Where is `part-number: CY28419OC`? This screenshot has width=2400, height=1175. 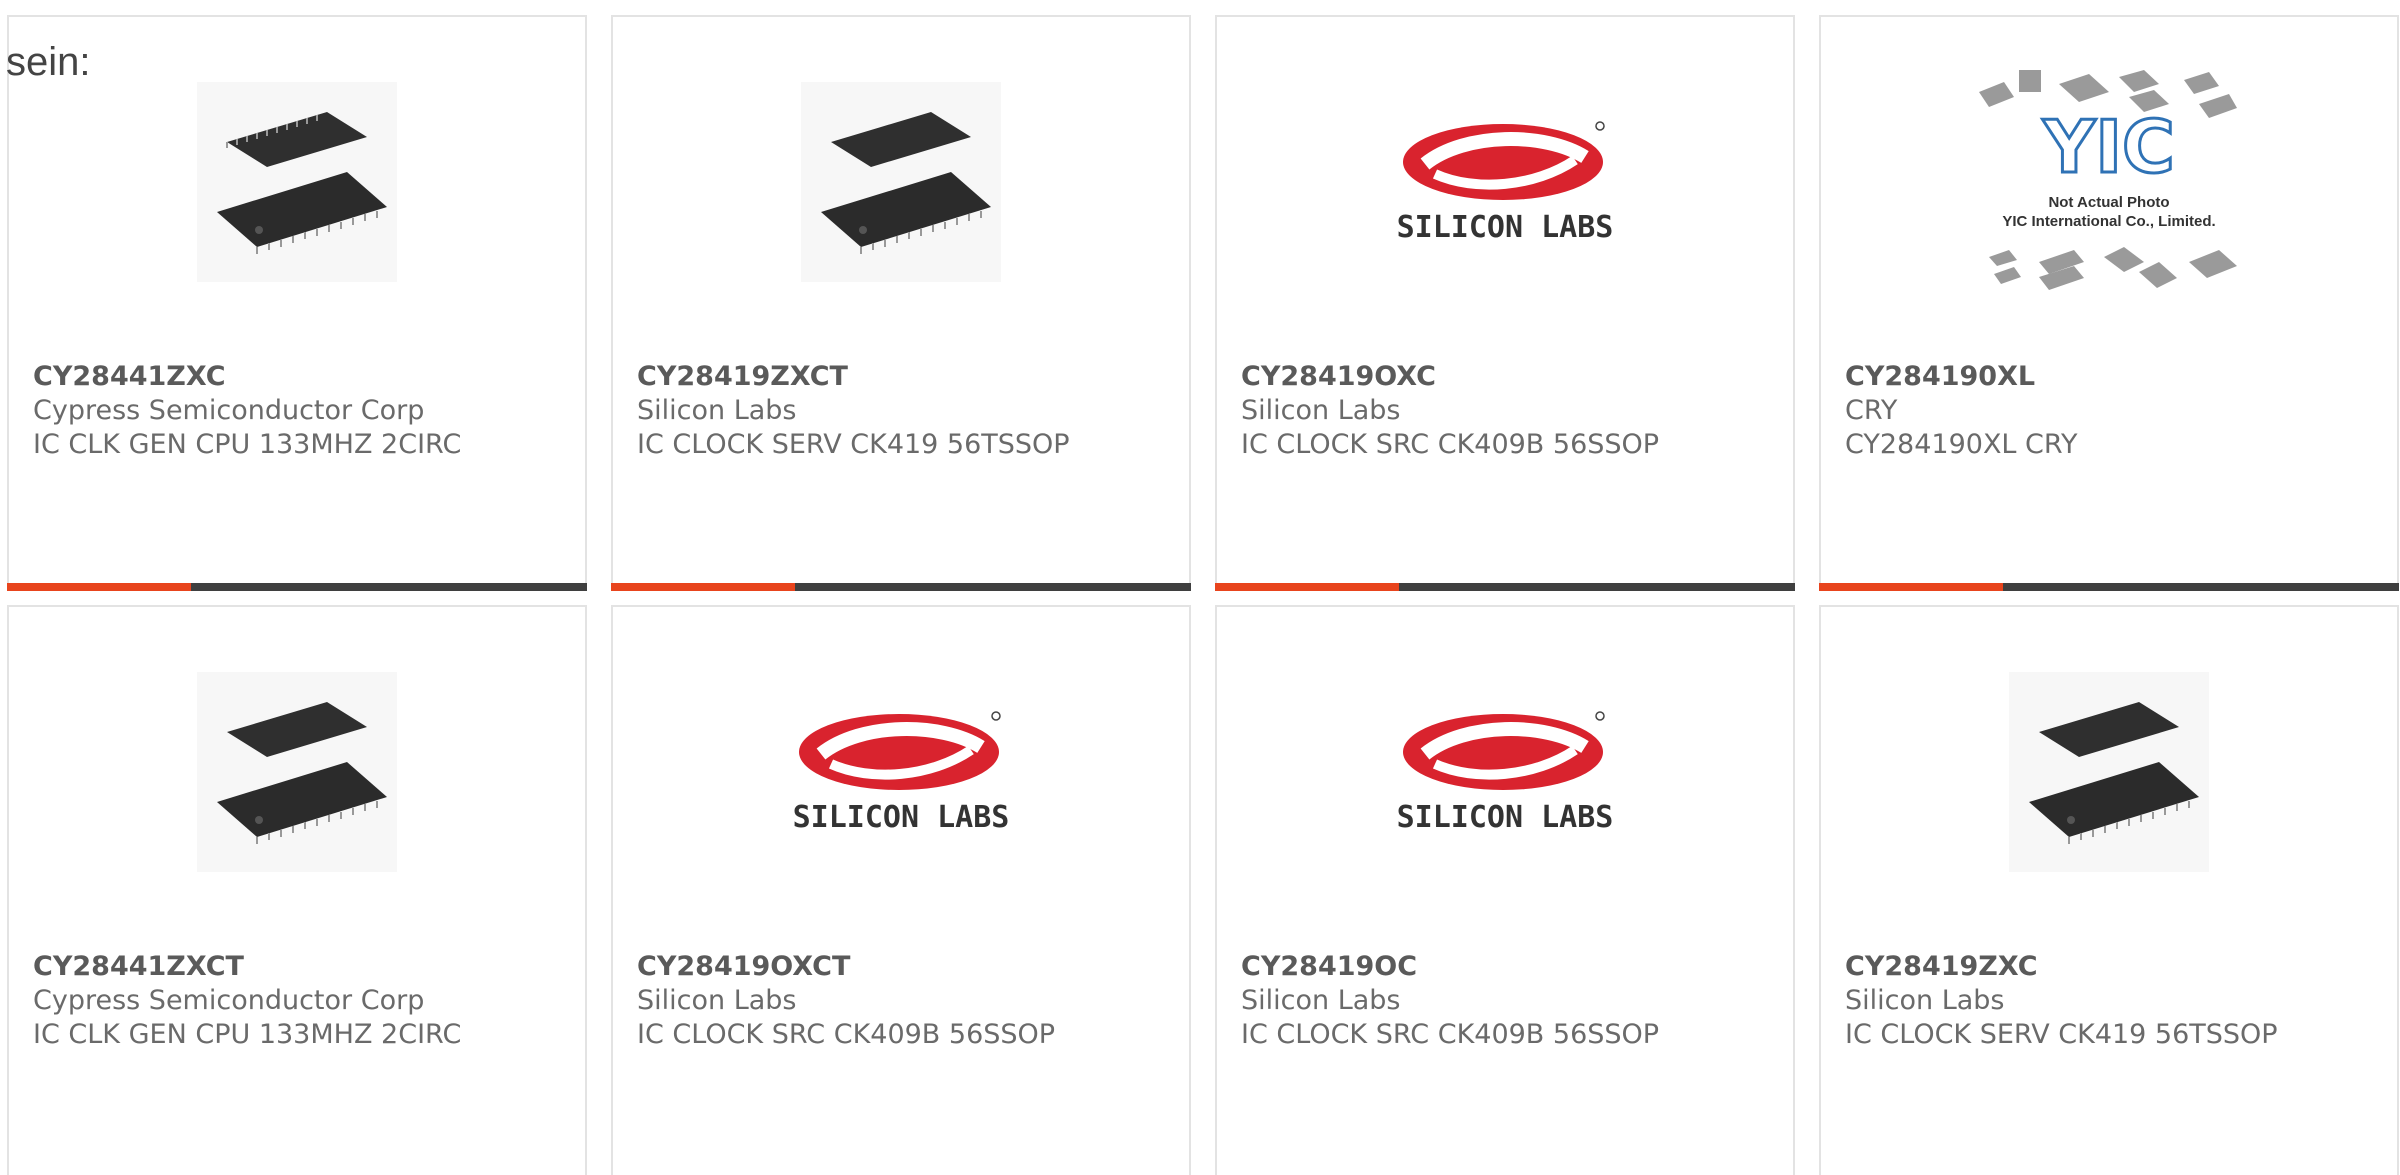
part-number: CY28419OC is located at coordinates (1507, 967).